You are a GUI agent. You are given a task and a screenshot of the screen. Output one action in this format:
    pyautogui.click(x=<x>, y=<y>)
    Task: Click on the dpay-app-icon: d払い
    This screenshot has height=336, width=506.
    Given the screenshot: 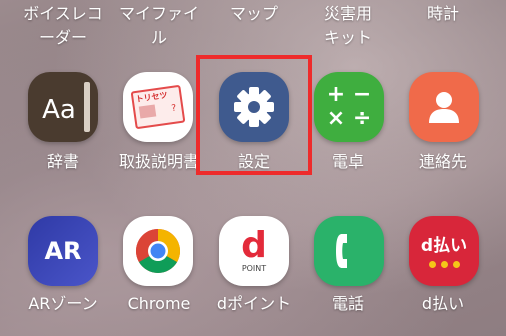 What is the action you would take?
    pyautogui.click(x=444, y=251)
    